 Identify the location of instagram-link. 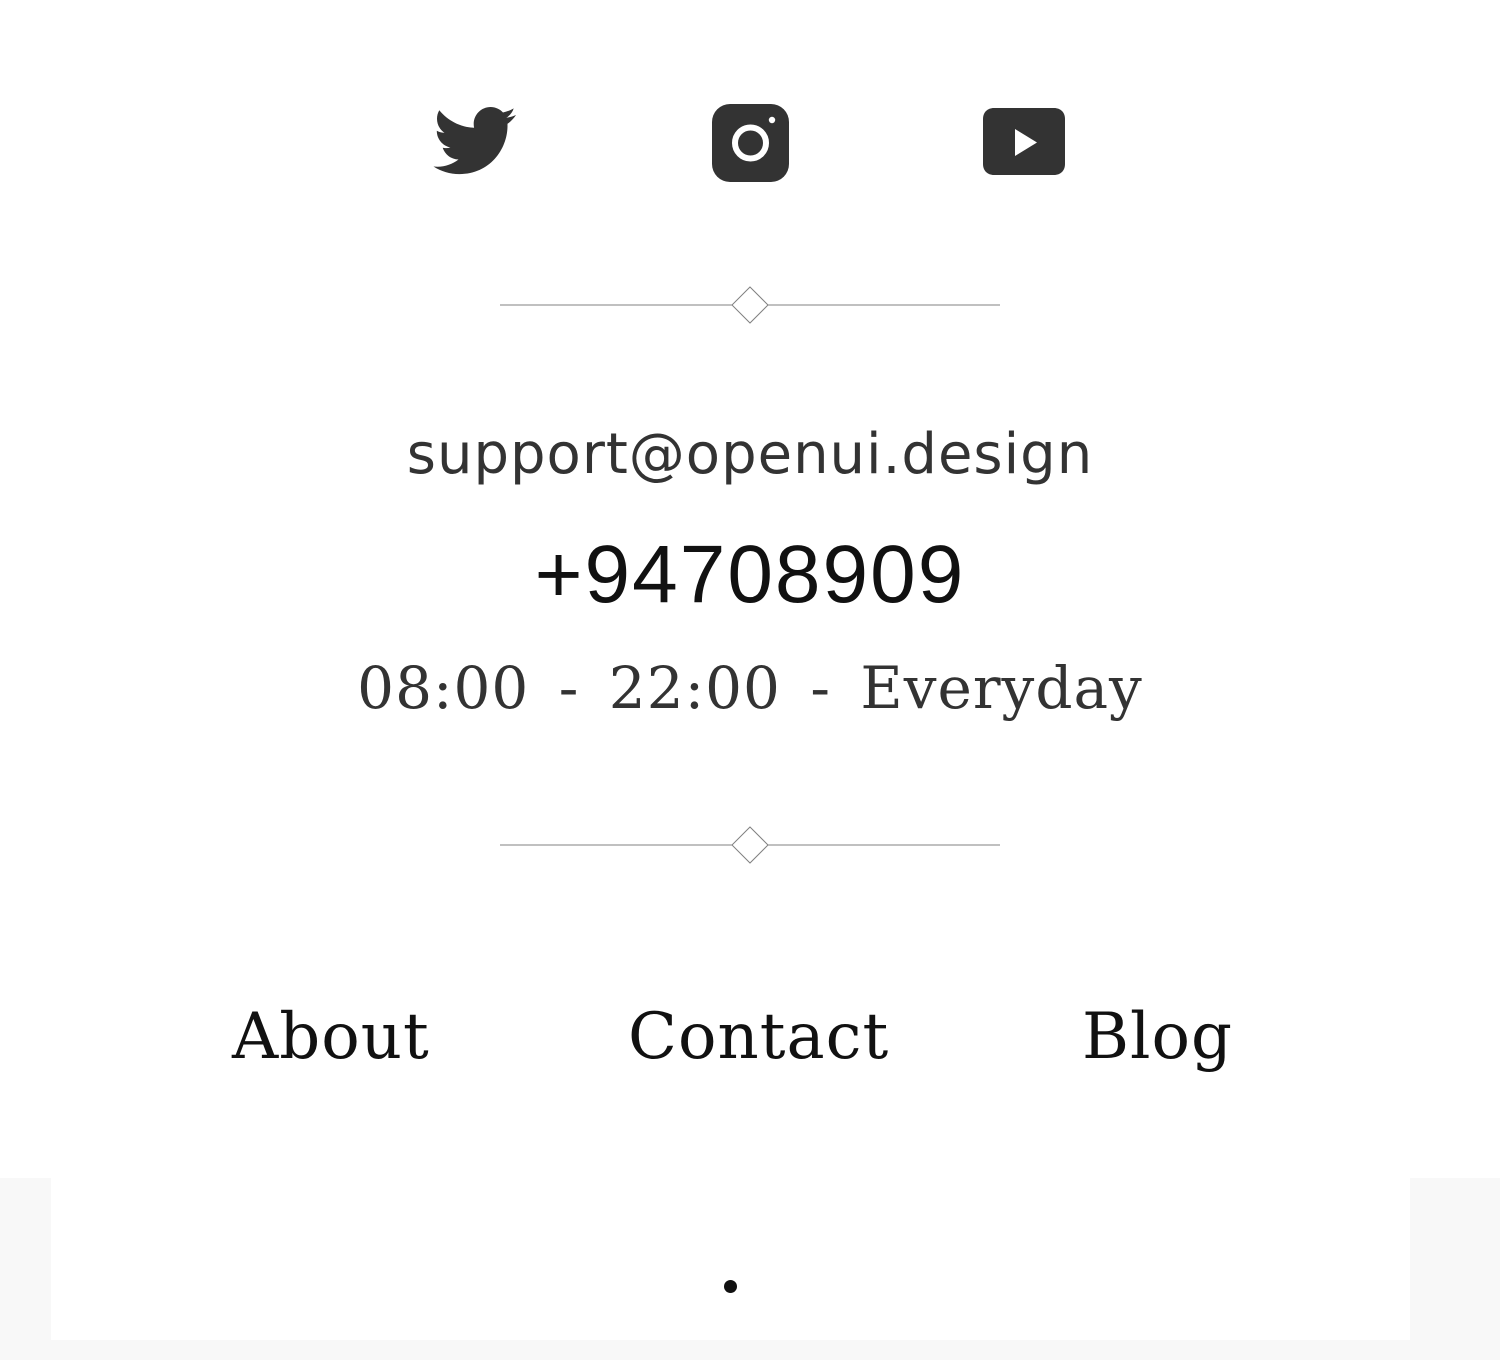
(751, 144).